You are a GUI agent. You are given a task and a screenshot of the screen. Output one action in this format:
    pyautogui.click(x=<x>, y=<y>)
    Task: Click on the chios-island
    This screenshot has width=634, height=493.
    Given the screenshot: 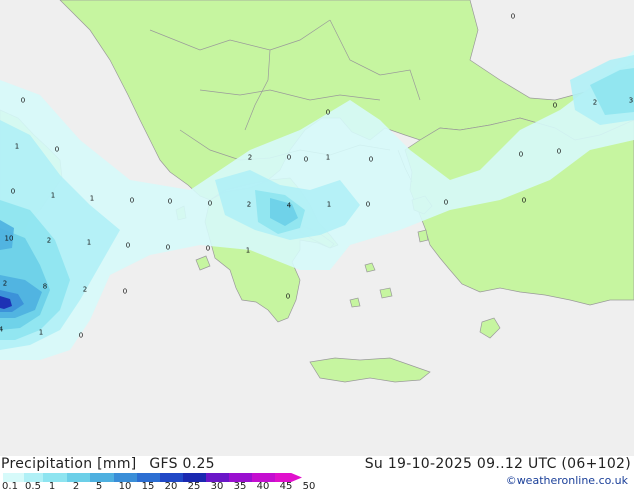 What is the action you would take?
    pyautogui.click(x=423, y=236)
    